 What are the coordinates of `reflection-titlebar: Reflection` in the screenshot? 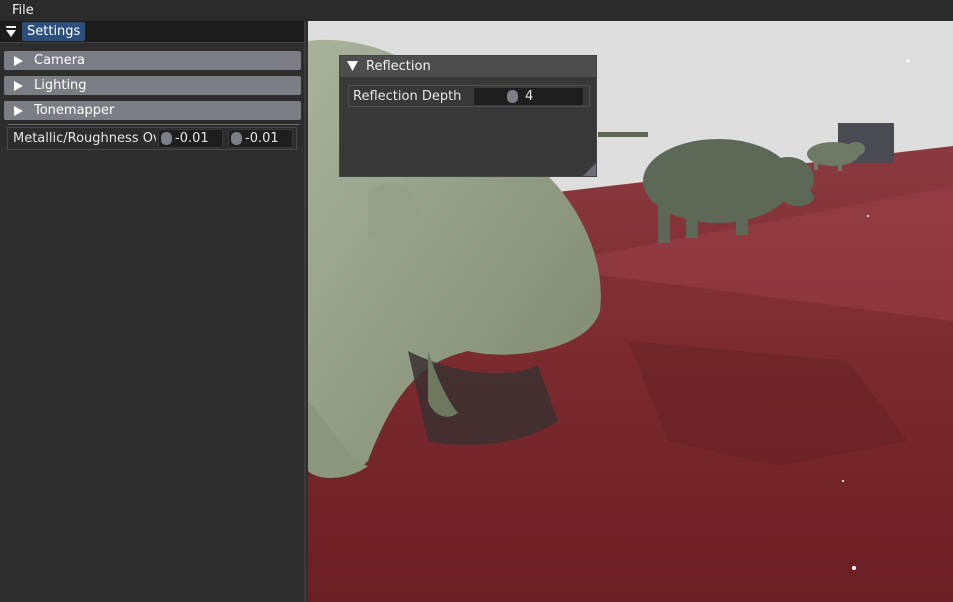 It's located at (468, 66).